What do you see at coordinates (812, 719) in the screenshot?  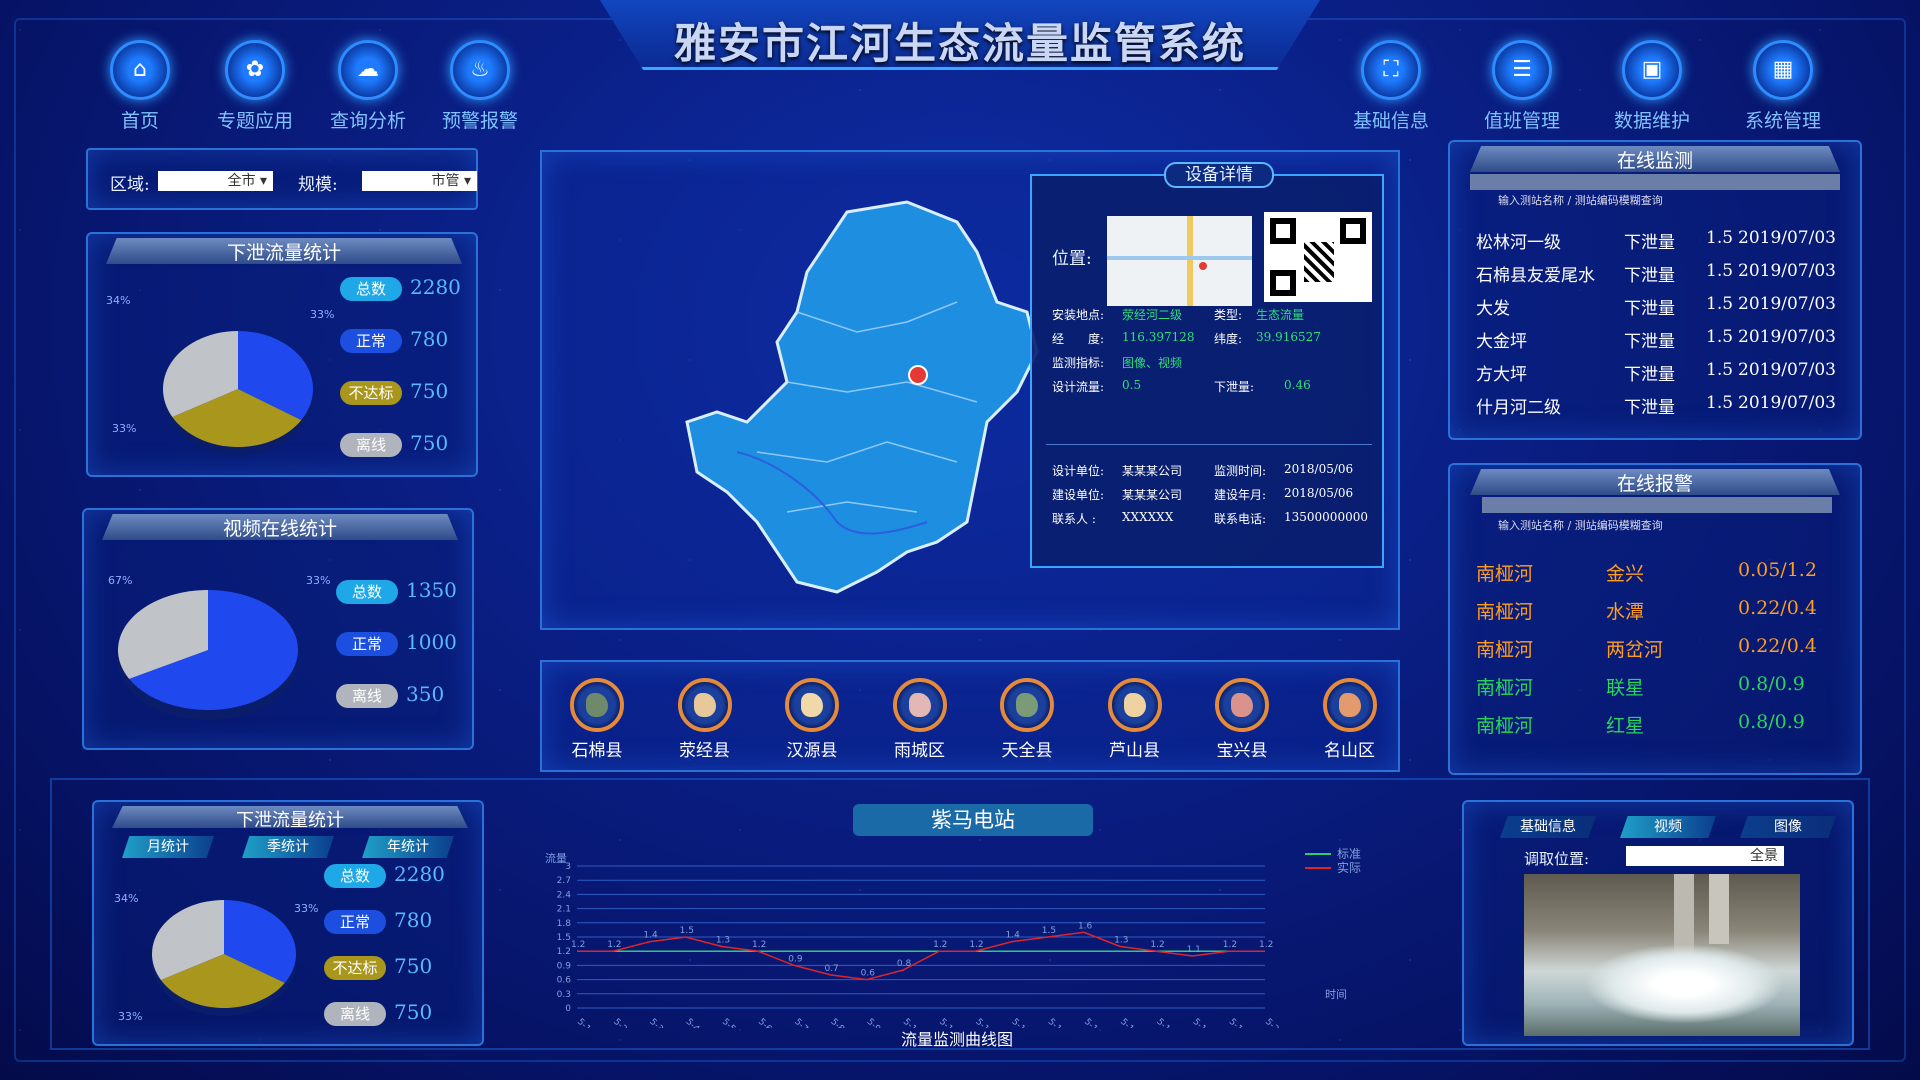 I see `county-汉源县: 汉源县` at bounding box center [812, 719].